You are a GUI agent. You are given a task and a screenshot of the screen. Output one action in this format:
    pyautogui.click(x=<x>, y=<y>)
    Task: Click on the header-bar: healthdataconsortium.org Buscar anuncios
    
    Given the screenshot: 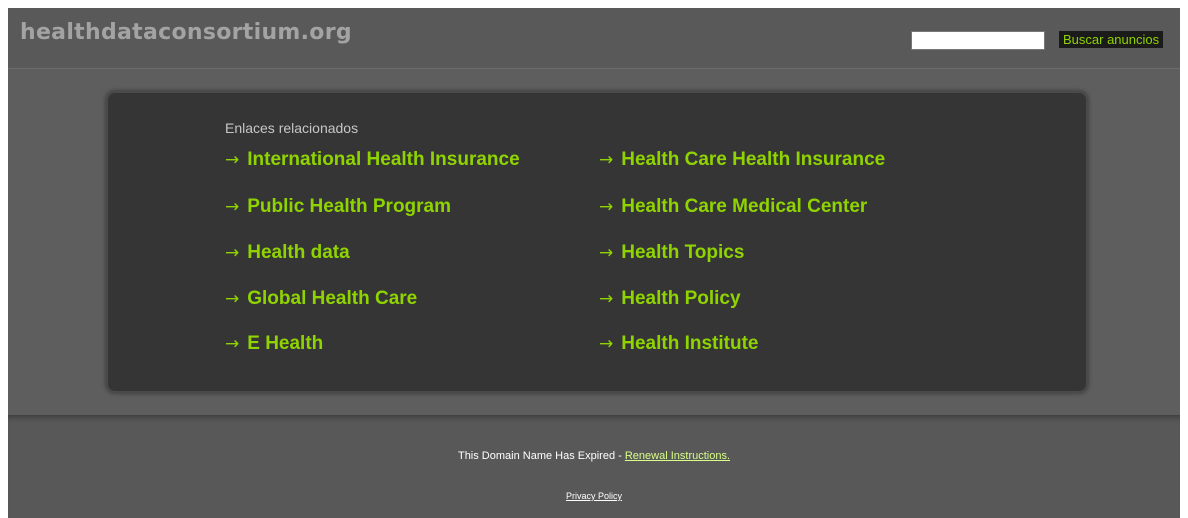 What is the action you would take?
    pyautogui.click(x=594, y=38)
    